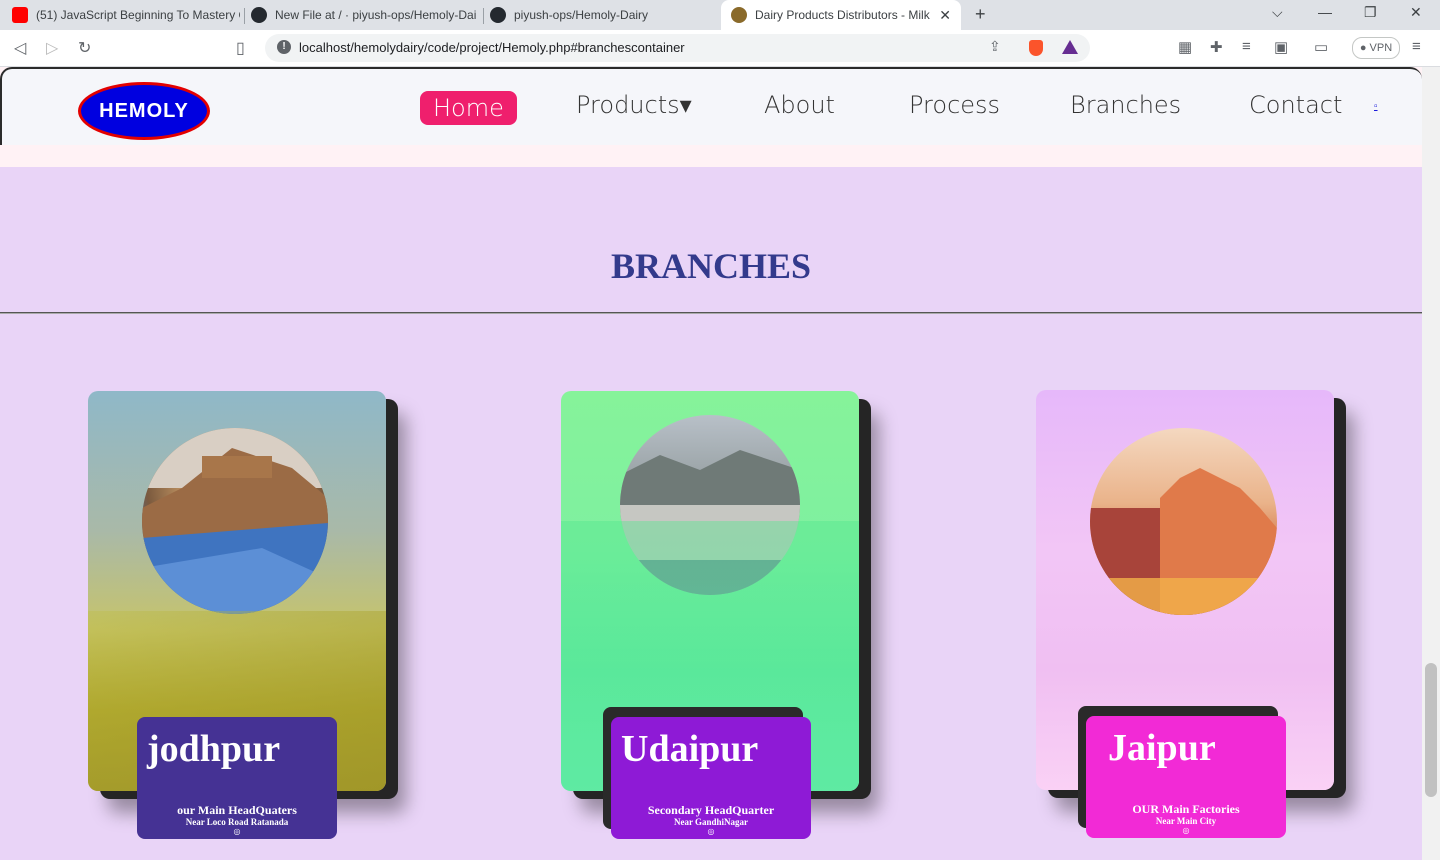 Image resolution: width=1440 pixels, height=860 pixels. Describe the element at coordinates (240, 48) in the screenshot. I see `bookmark-icon: ▯` at that location.